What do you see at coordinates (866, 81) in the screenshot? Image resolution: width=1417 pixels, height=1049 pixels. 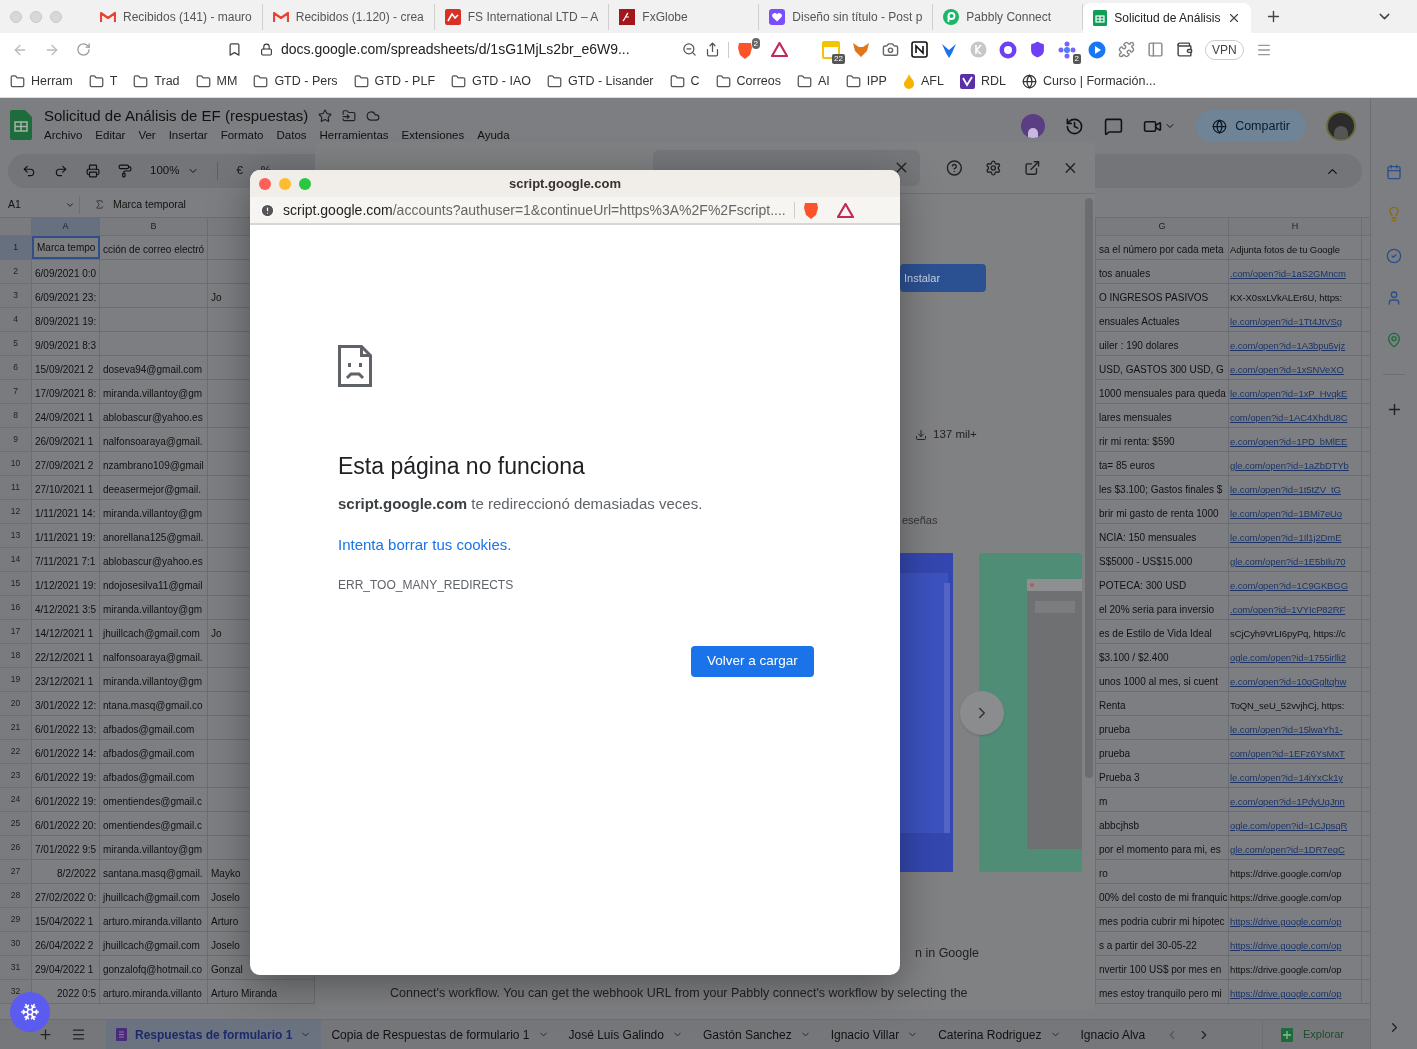 I see `bookmark-item: IPP` at bounding box center [866, 81].